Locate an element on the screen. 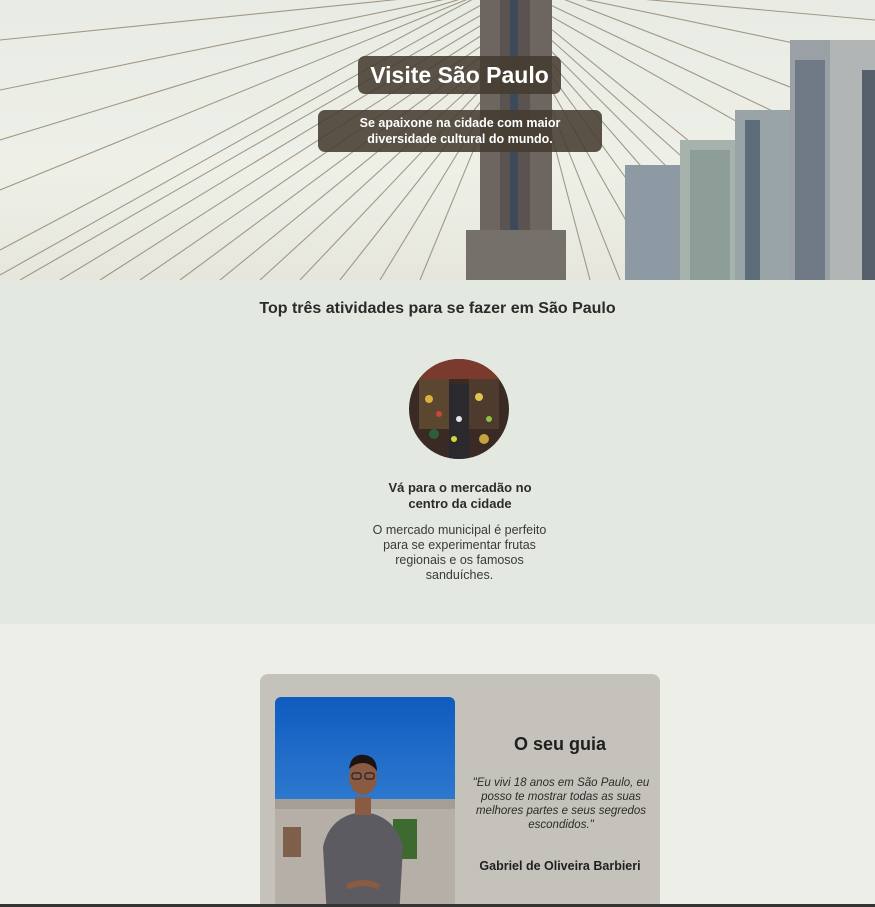  guide-quote-line: "Eu vivi 18 anos em São Paulo, eu is located at coordinates (561, 783).